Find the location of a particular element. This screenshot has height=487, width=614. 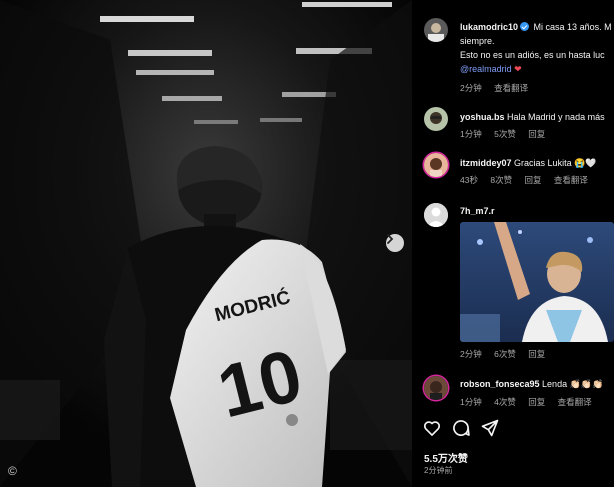

comment-likes: 6次赞 is located at coordinates (505, 354).